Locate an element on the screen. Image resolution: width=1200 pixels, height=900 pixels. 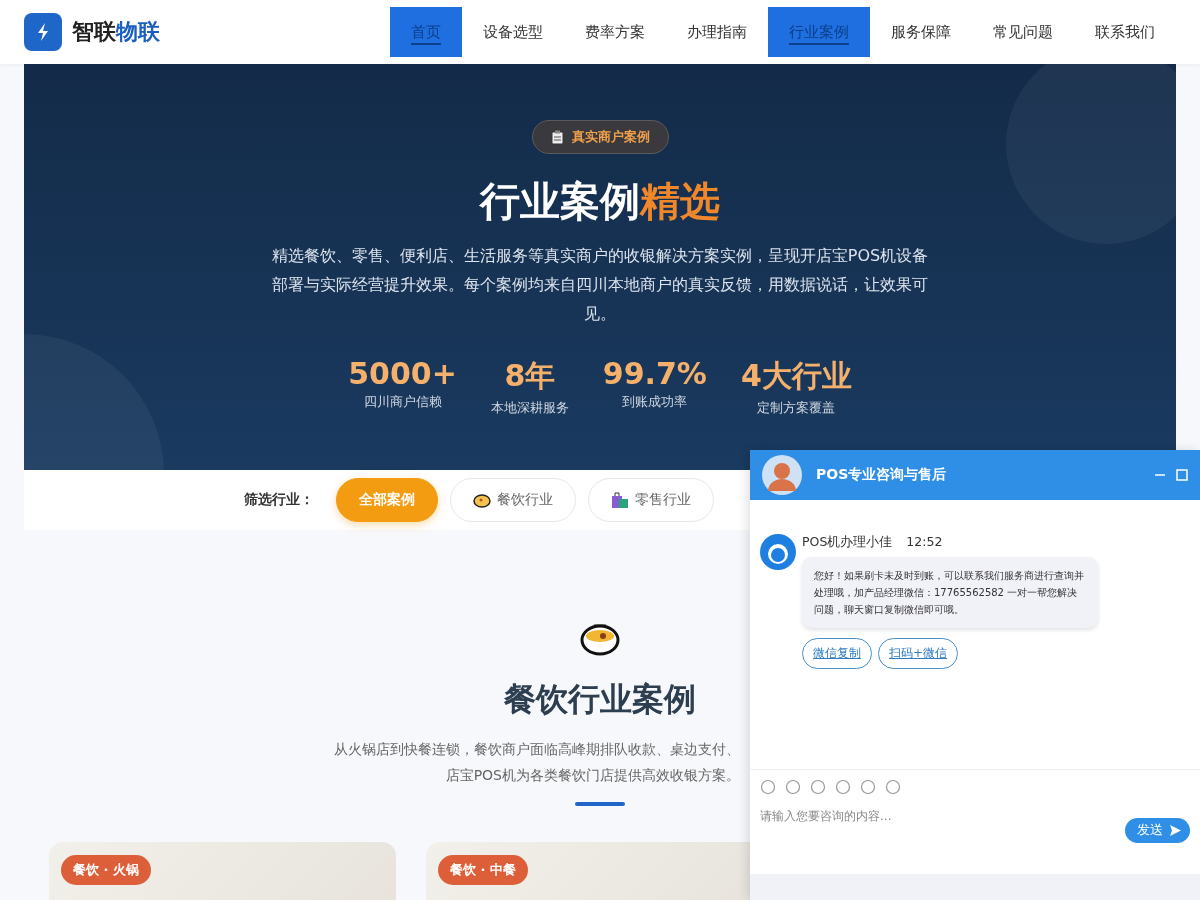
hero-description: 精选餐饮、零售、便利店、生活服务等真实商户的收银解决方案实例，呈现开店宝POS机设备部署与实际经营提升效果。每个案例均来自四川本地商户的真实反馈，用数据说话，让效果可见。 is located at coordinates (600, 285).